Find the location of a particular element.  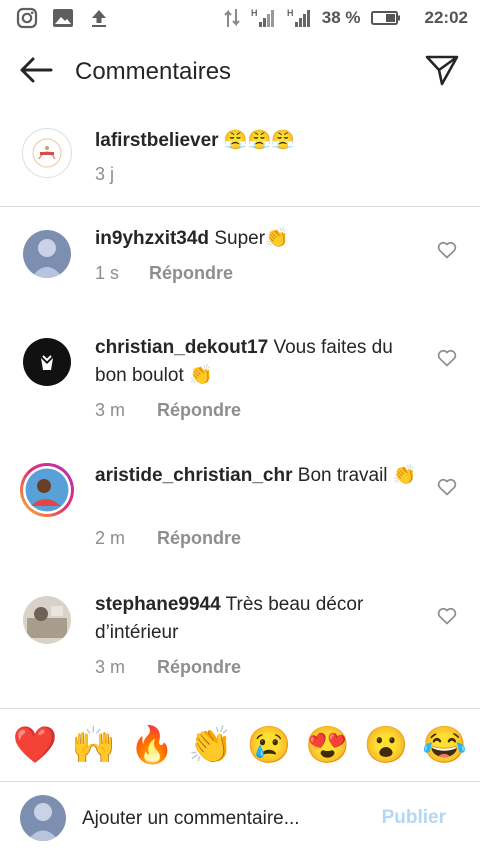

comment-body: Super👏 is located at coordinates (251, 238).